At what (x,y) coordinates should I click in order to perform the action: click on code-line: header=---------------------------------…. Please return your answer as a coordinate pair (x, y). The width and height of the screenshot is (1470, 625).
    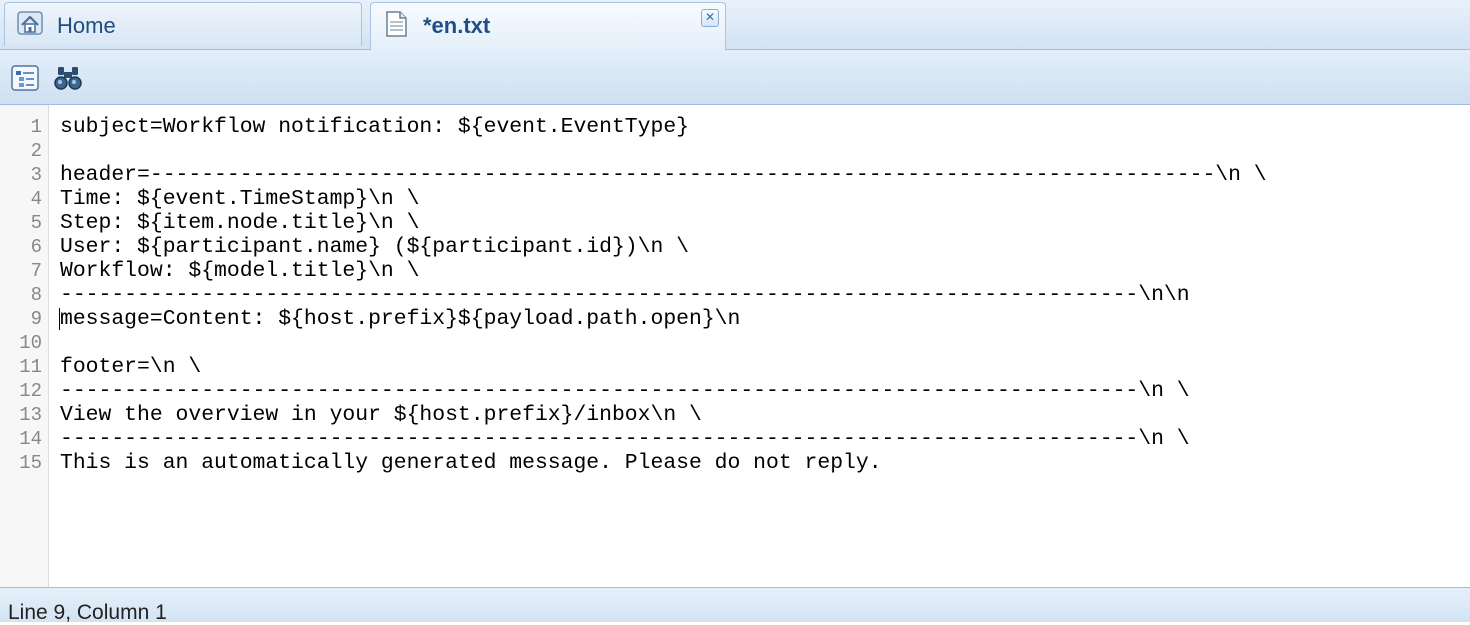
    Looking at the image, I should click on (663, 175).